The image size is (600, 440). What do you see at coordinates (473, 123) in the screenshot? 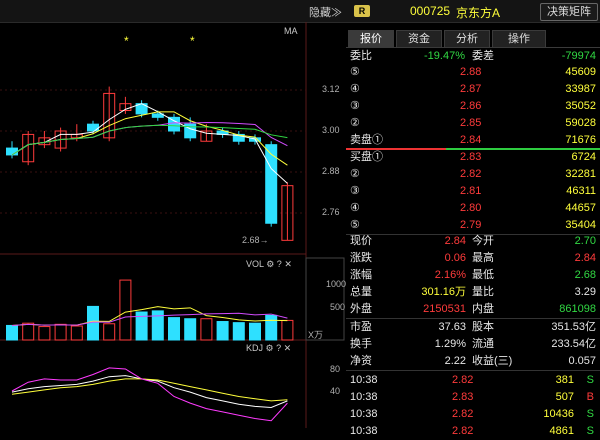
I see `ask-row: ② 2.85 59028` at bounding box center [473, 123].